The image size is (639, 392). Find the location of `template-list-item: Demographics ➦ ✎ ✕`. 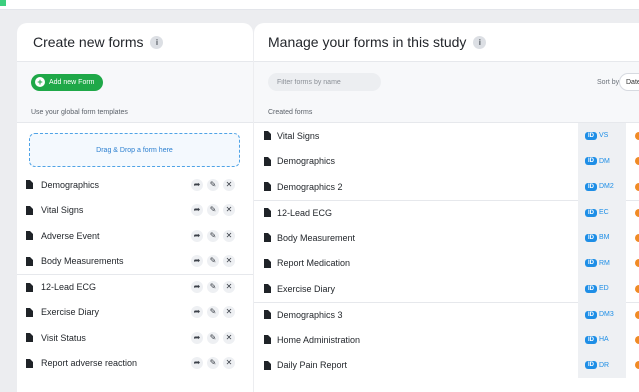

template-list-item: Demographics ➦ ✎ ✕ is located at coordinates (135, 185).